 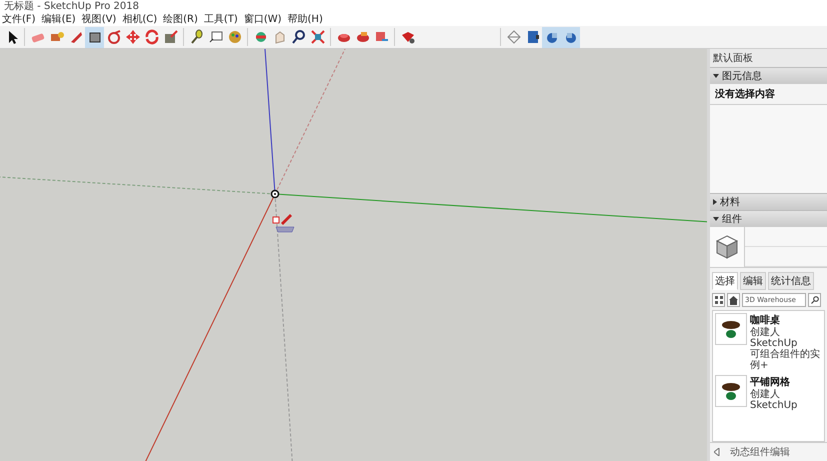 What do you see at coordinates (768, 75) in the screenshot?
I see `section-header: 图元信息` at bounding box center [768, 75].